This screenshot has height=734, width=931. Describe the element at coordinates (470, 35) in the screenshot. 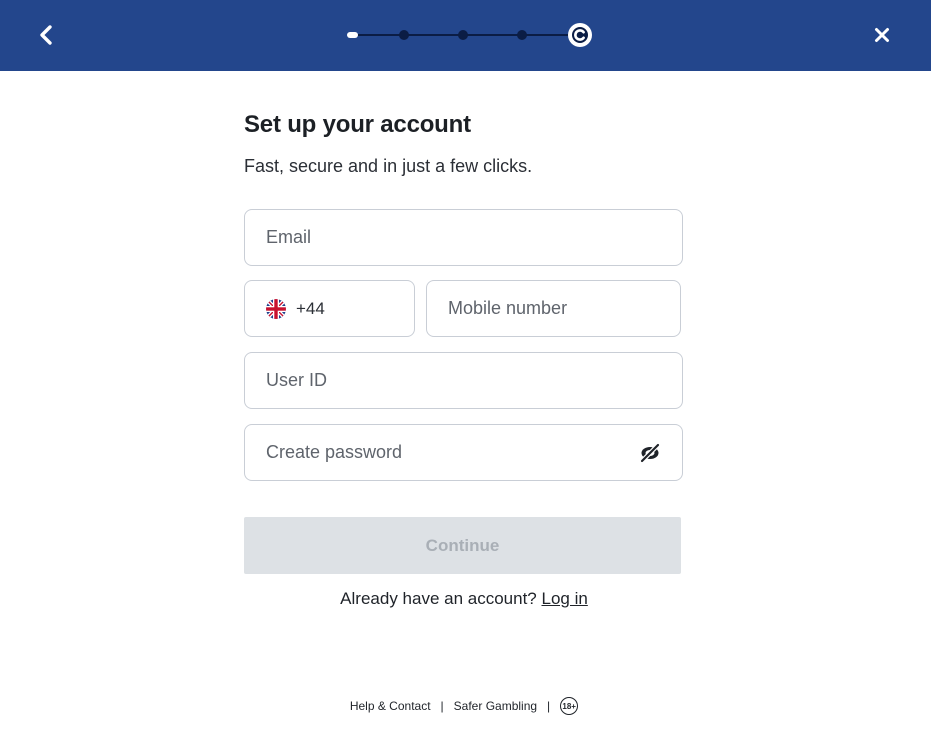

I see `progress-stepper` at that location.